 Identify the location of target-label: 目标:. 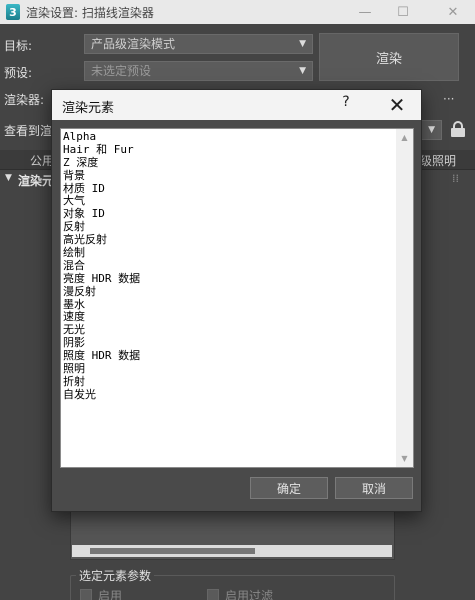
(18, 46).